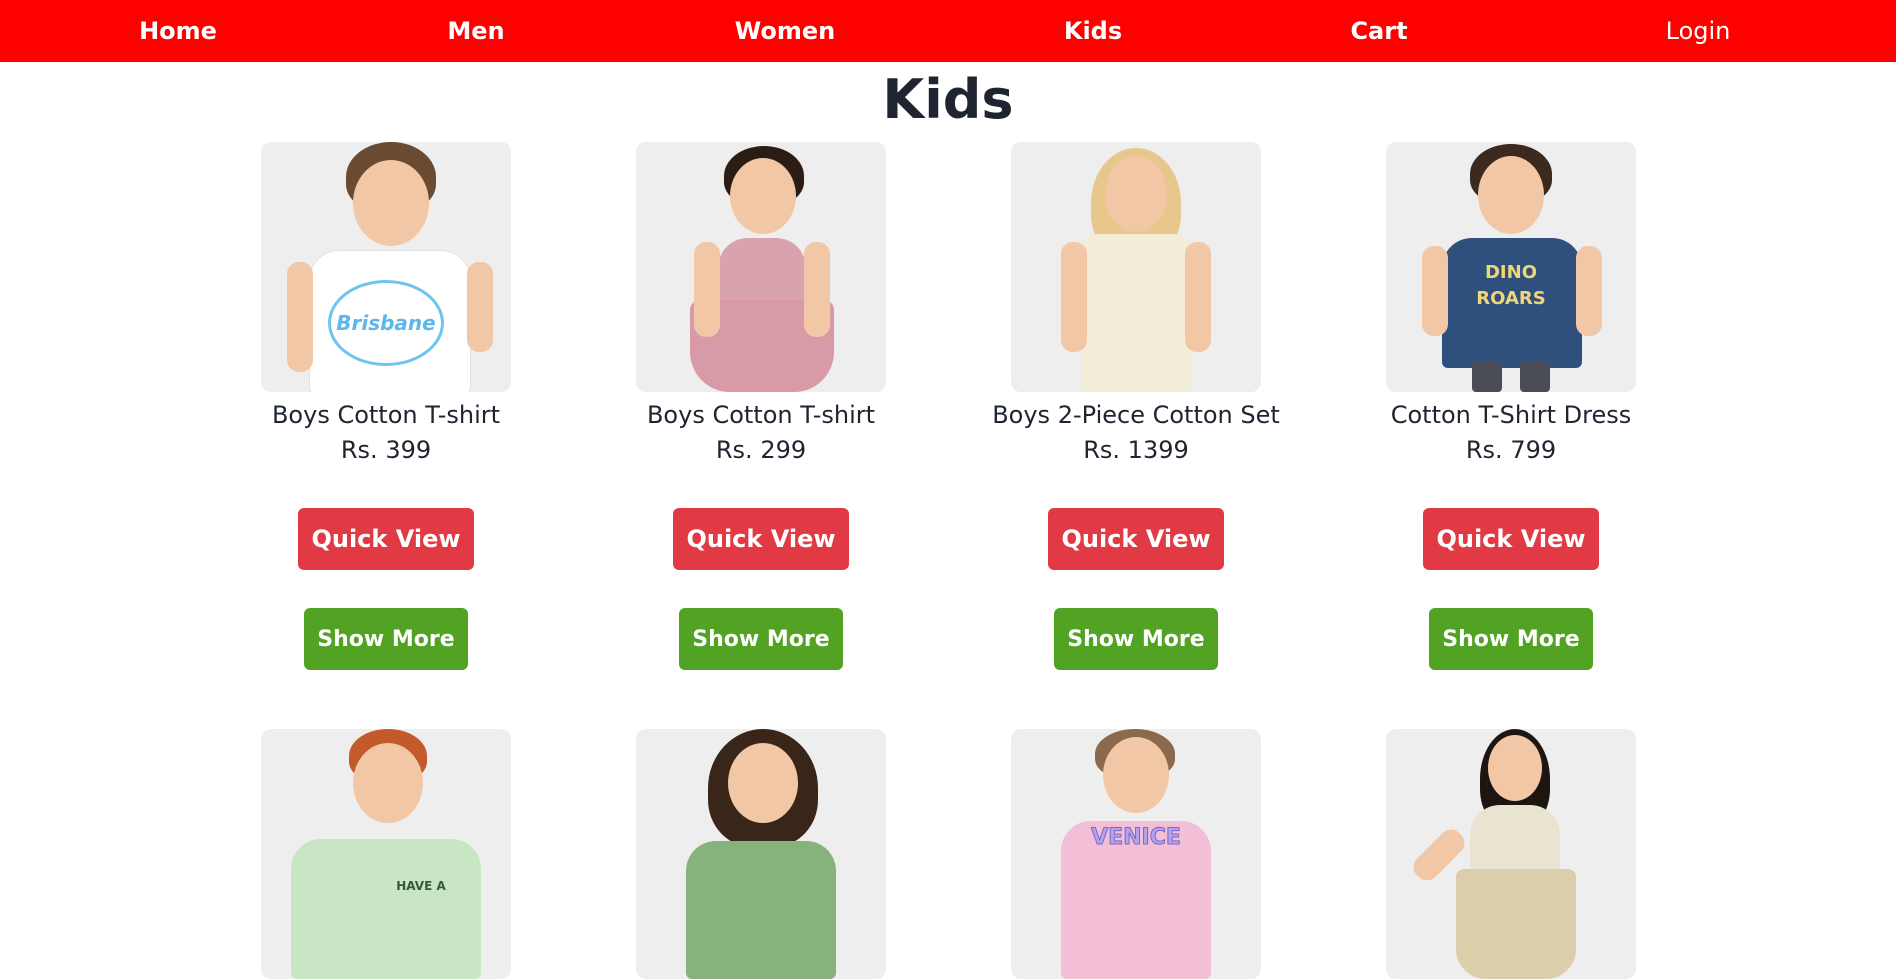 This screenshot has width=1896, height=979. Describe the element at coordinates (1511, 285) in the screenshot. I see `shirt-print: DINO ROARS` at that location.